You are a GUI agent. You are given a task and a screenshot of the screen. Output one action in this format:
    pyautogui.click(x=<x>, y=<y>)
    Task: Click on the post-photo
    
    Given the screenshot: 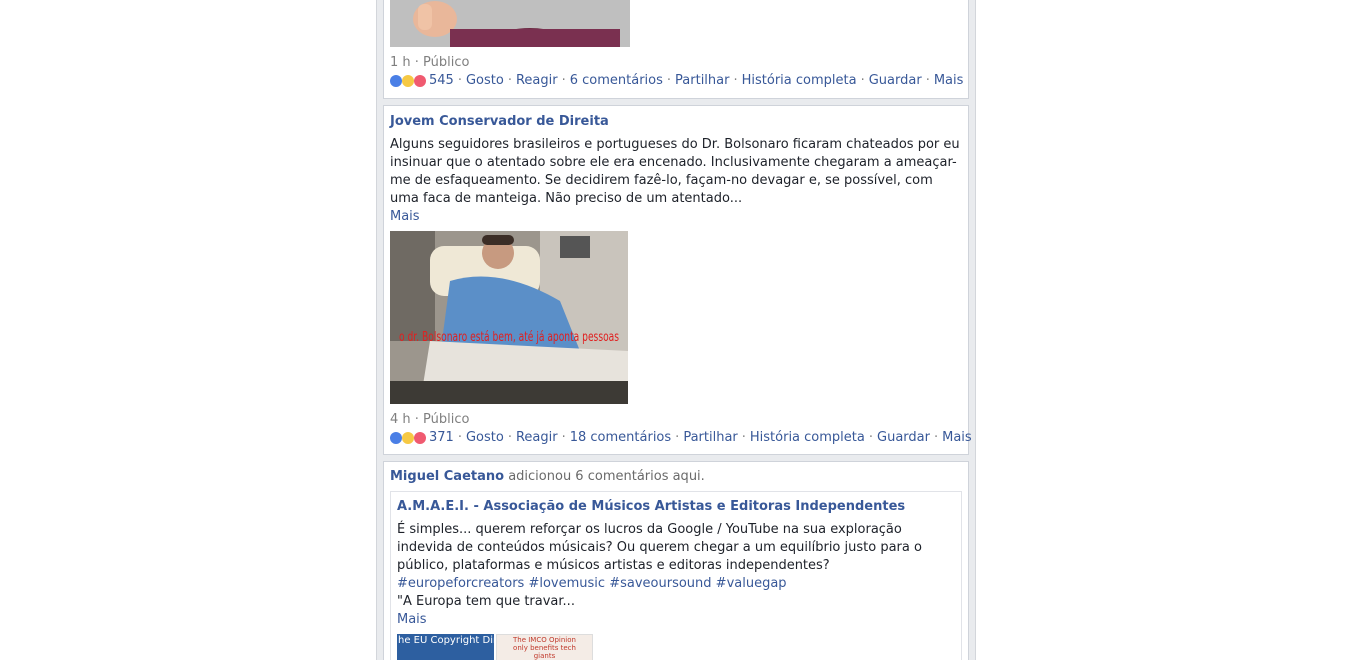 What is the action you would take?
    pyautogui.click(x=510, y=23)
    